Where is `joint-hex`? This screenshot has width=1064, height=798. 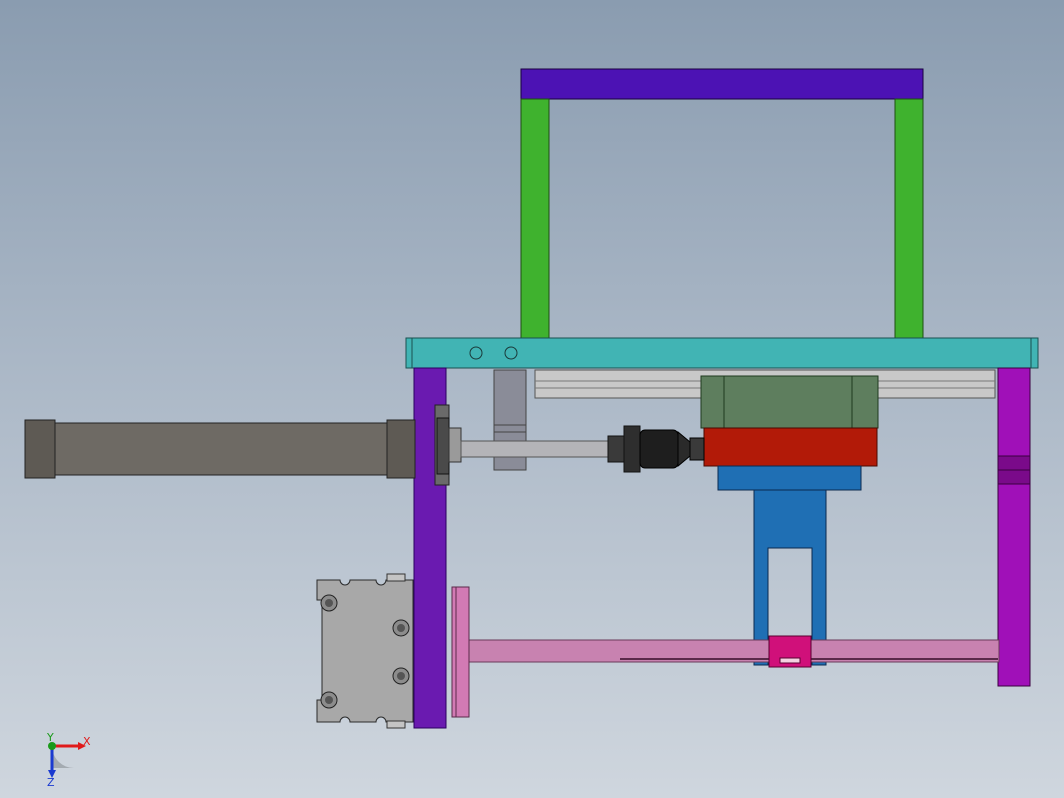
joint-hex is located at coordinates (632, 449).